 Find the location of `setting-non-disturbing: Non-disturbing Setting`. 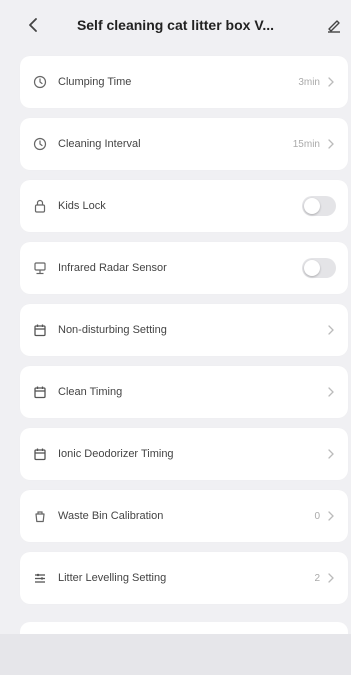

setting-non-disturbing: Non-disturbing Setting is located at coordinates (184, 330).